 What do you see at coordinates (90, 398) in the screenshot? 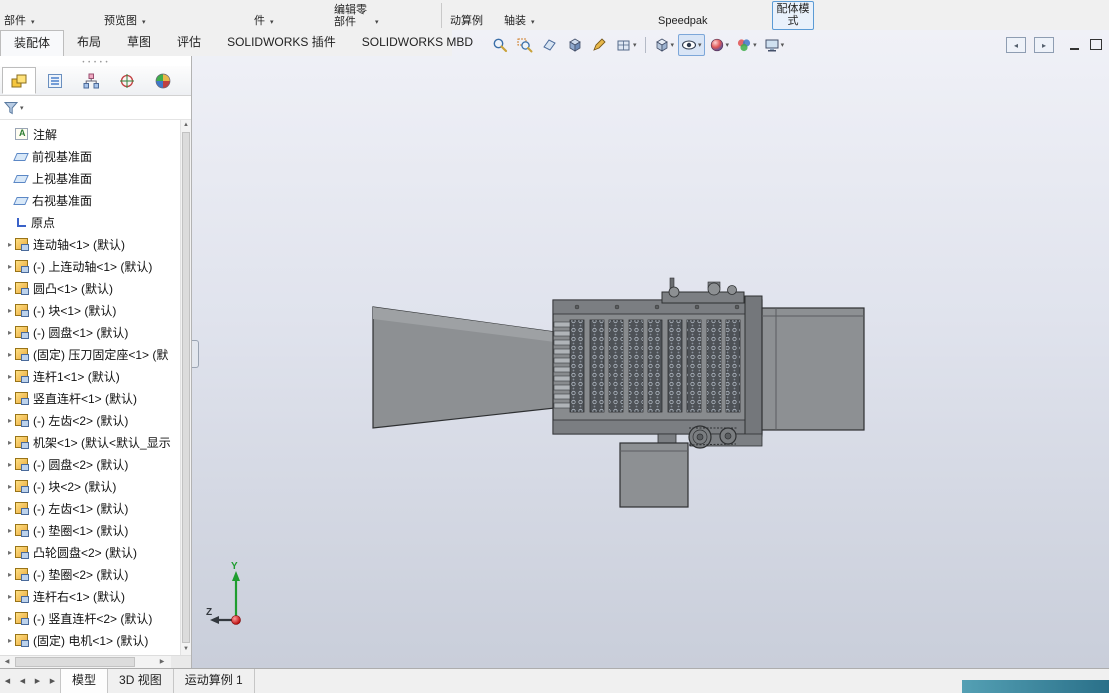
I see `tree-item: 竖直连杆<1> (默认)` at bounding box center [90, 398].